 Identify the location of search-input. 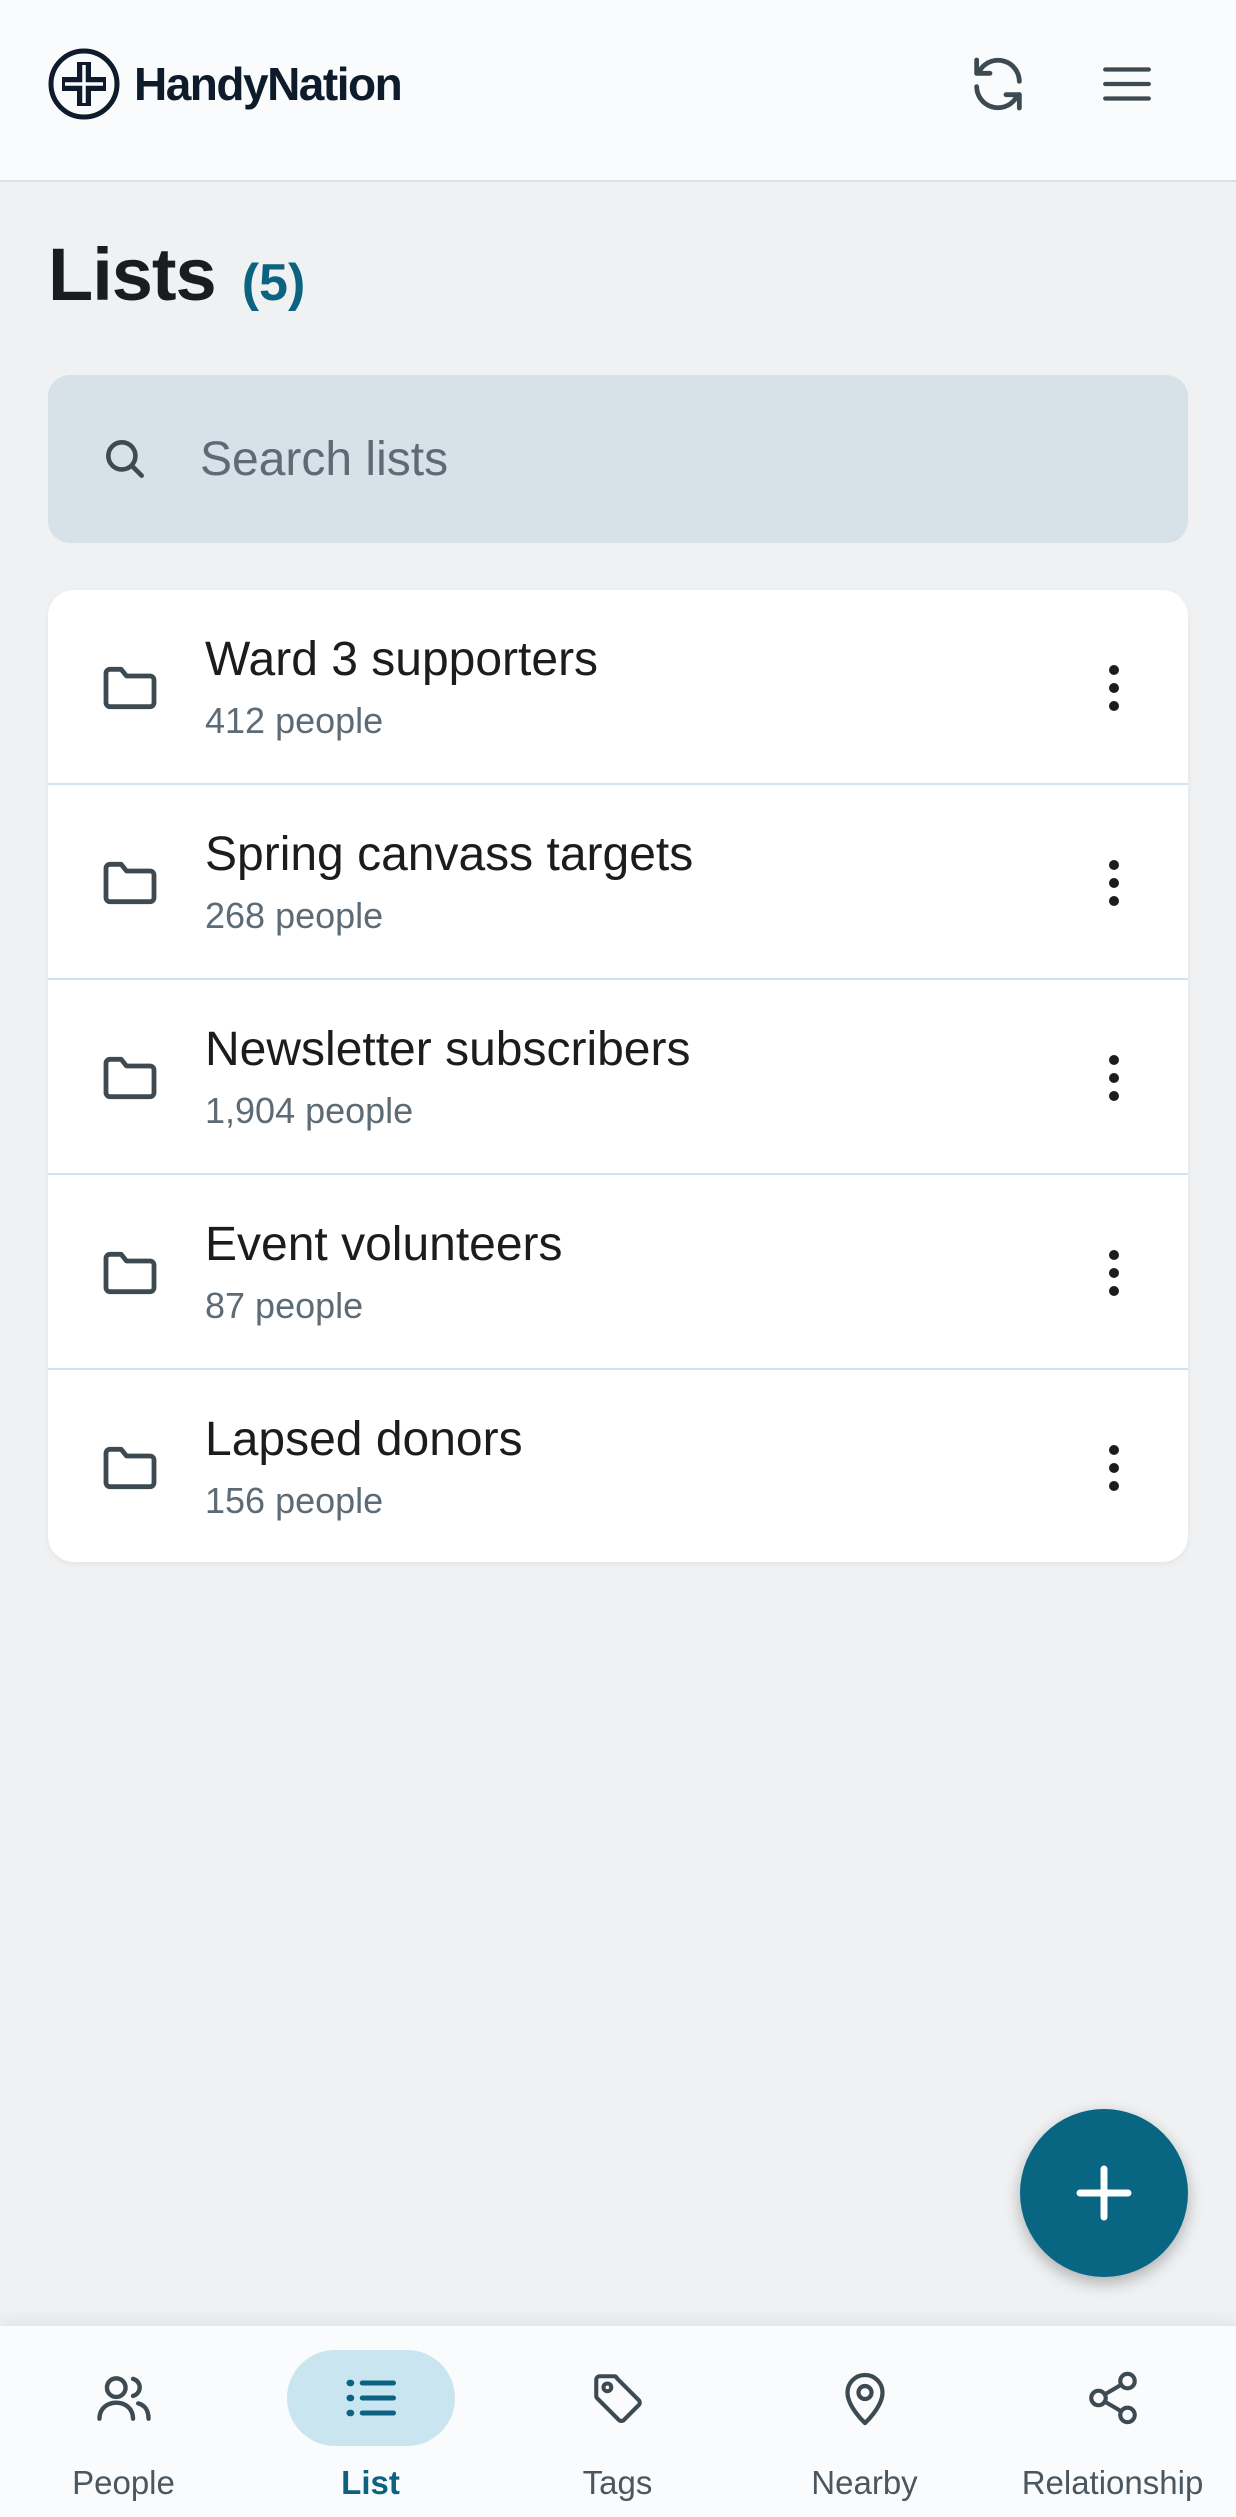
(694, 459).